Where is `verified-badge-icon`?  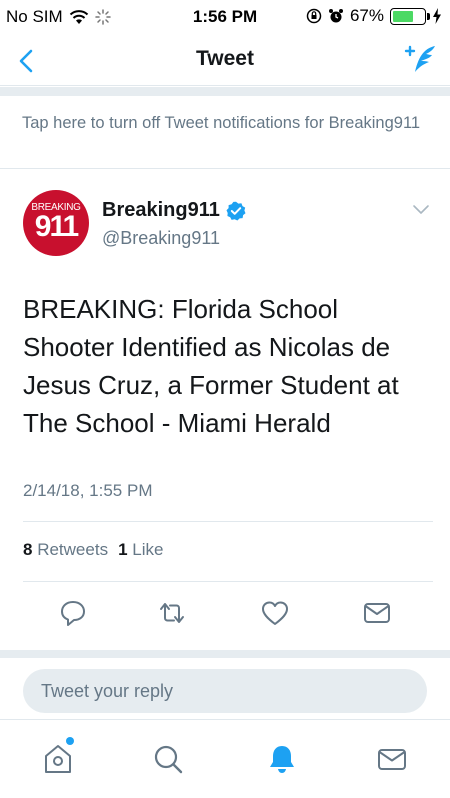 verified-badge-icon is located at coordinates (236, 210).